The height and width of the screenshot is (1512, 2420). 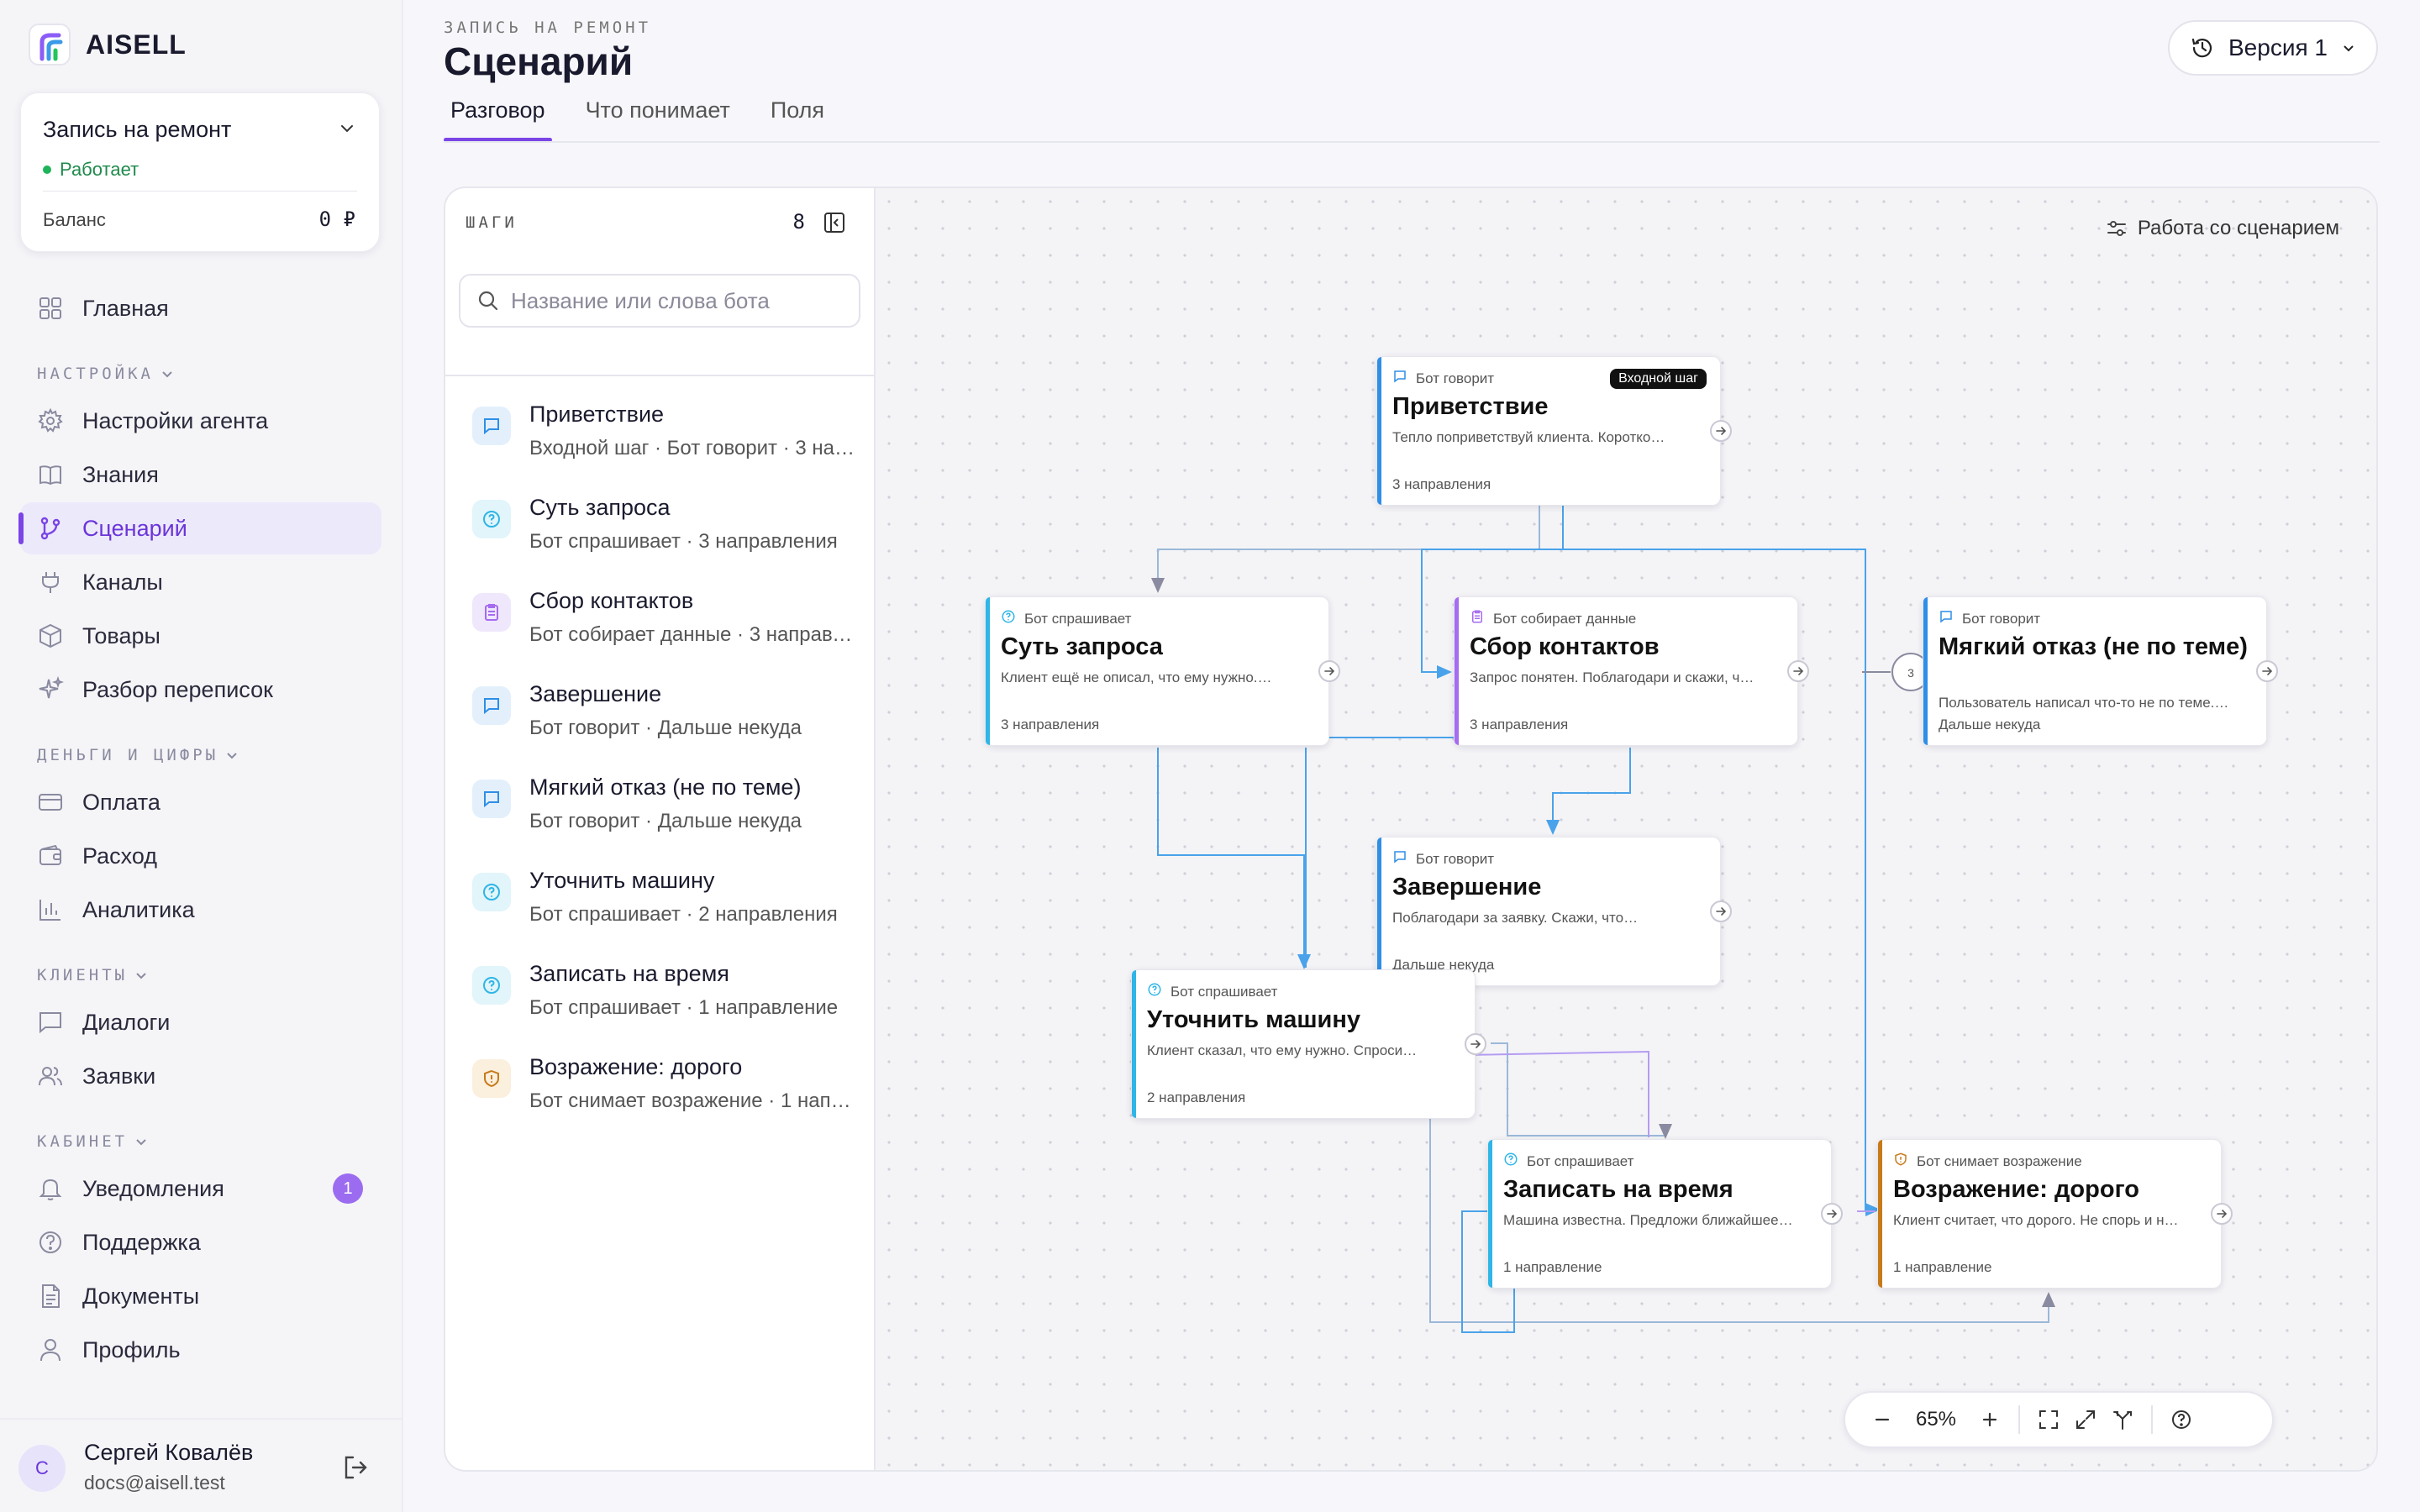 I want to click on document-icon, so click(x=51, y=1296).